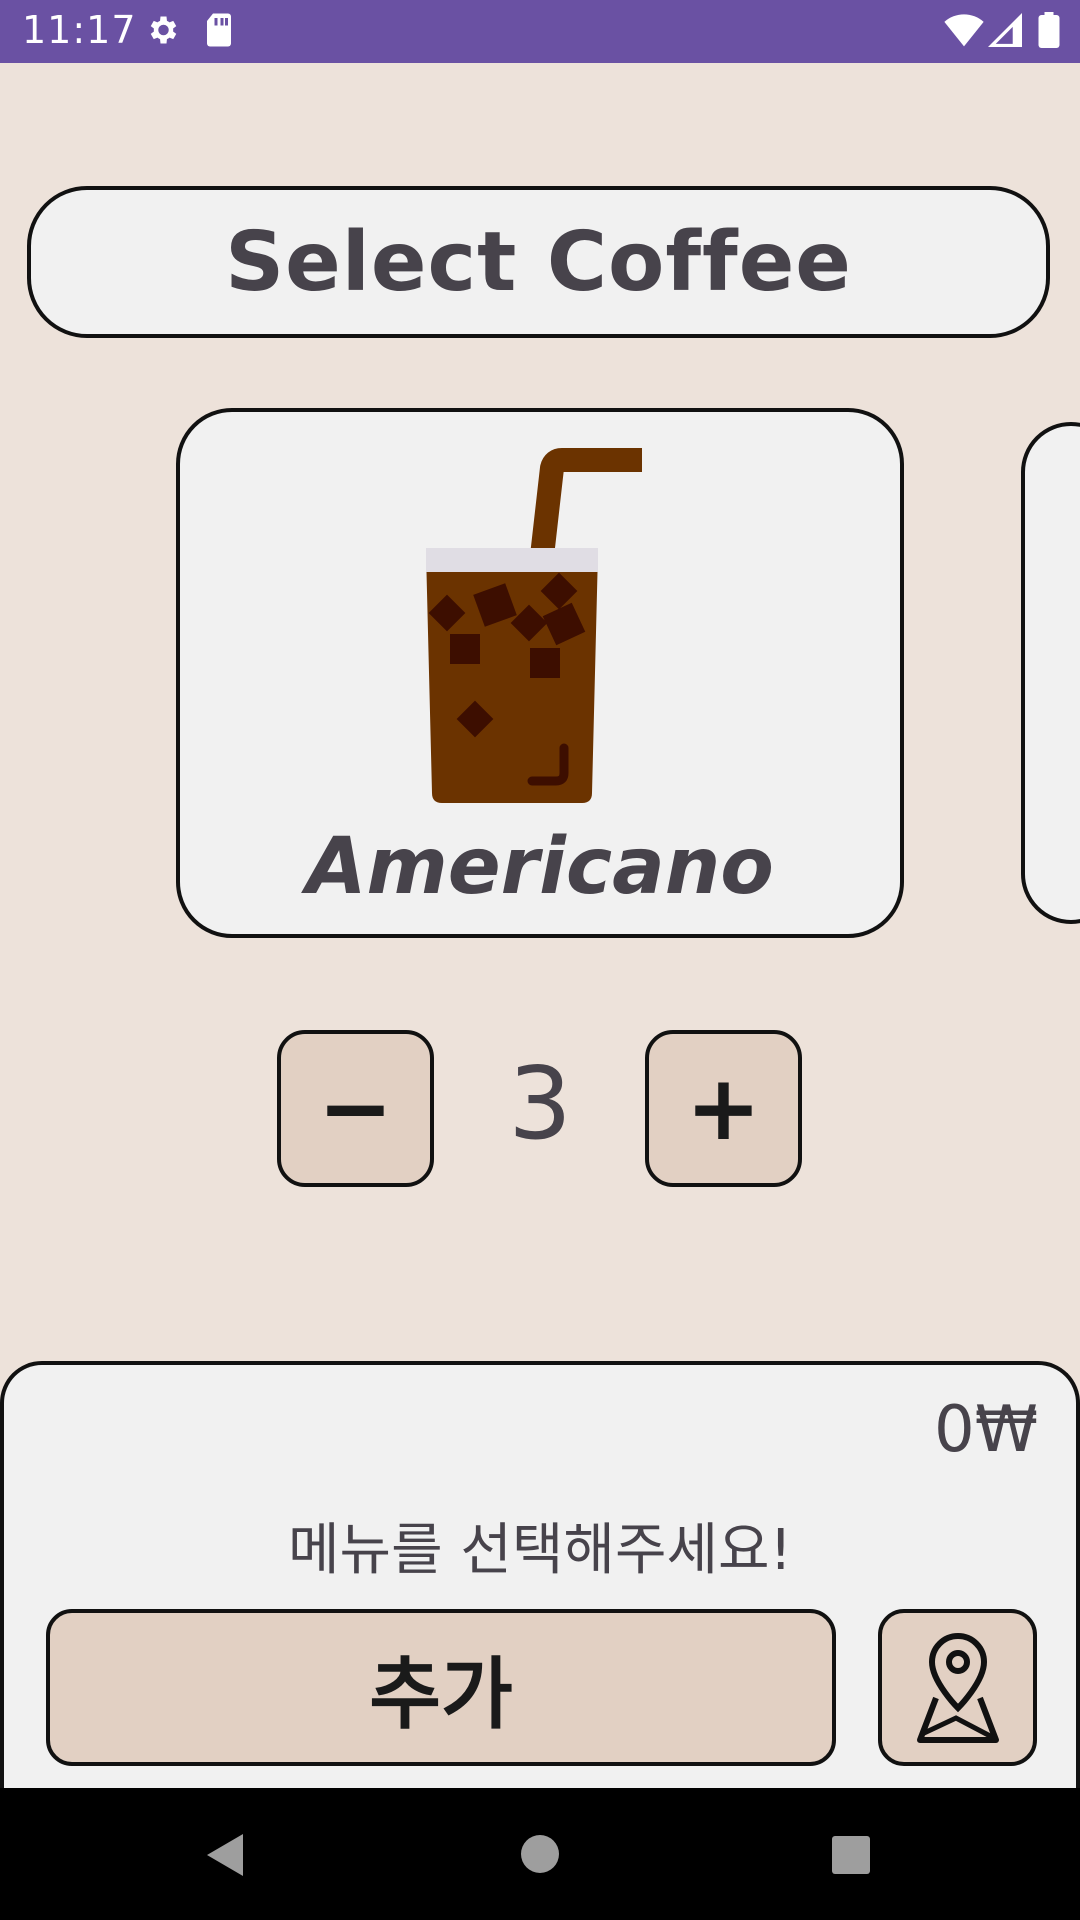 This screenshot has height=1920, width=1080. What do you see at coordinates (1005, 30) in the screenshot?
I see `signal-icon` at bounding box center [1005, 30].